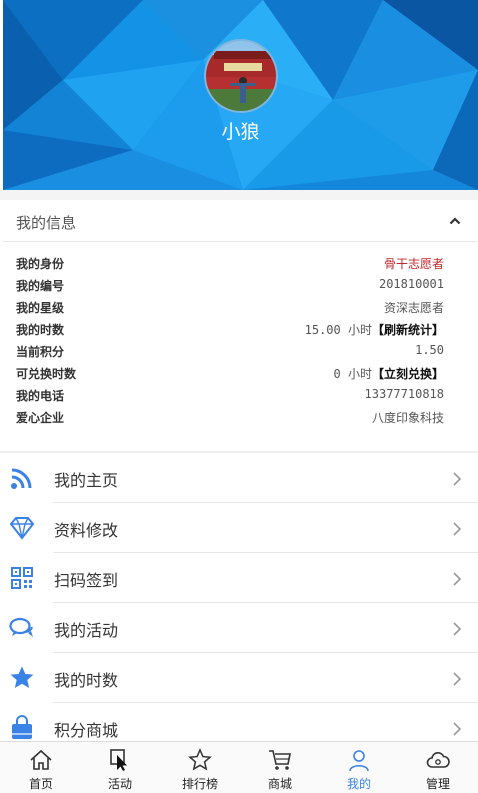 The image size is (478, 793). What do you see at coordinates (240, 132) in the screenshot?
I see `username: 小狼` at bounding box center [240, 132].